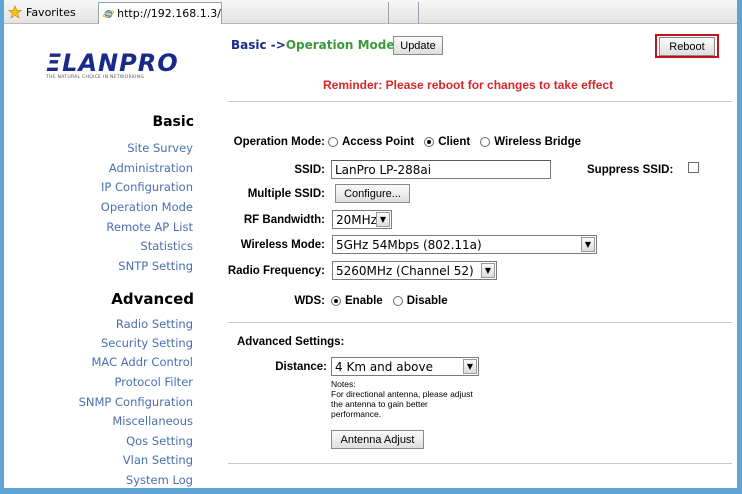 Image resolution: width=742 pixels, height=494 pixels. What do you see at coordinates (309, 301) in the screenshot?
I see `wds-label: WDS:` at bounding box center [309, 301].